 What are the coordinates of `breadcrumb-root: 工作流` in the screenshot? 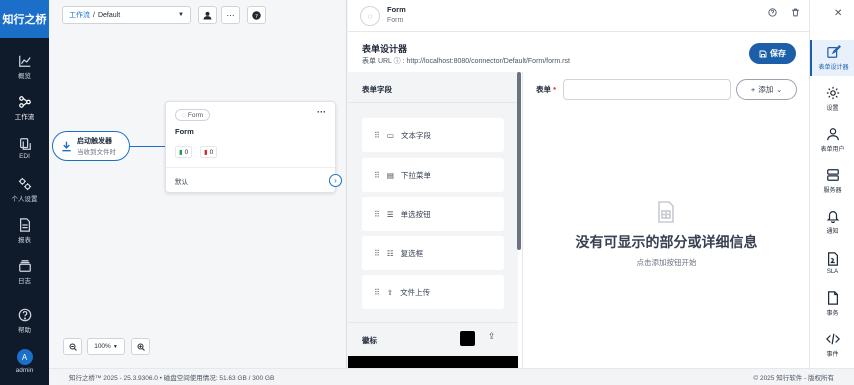 It's located at (79, 15).